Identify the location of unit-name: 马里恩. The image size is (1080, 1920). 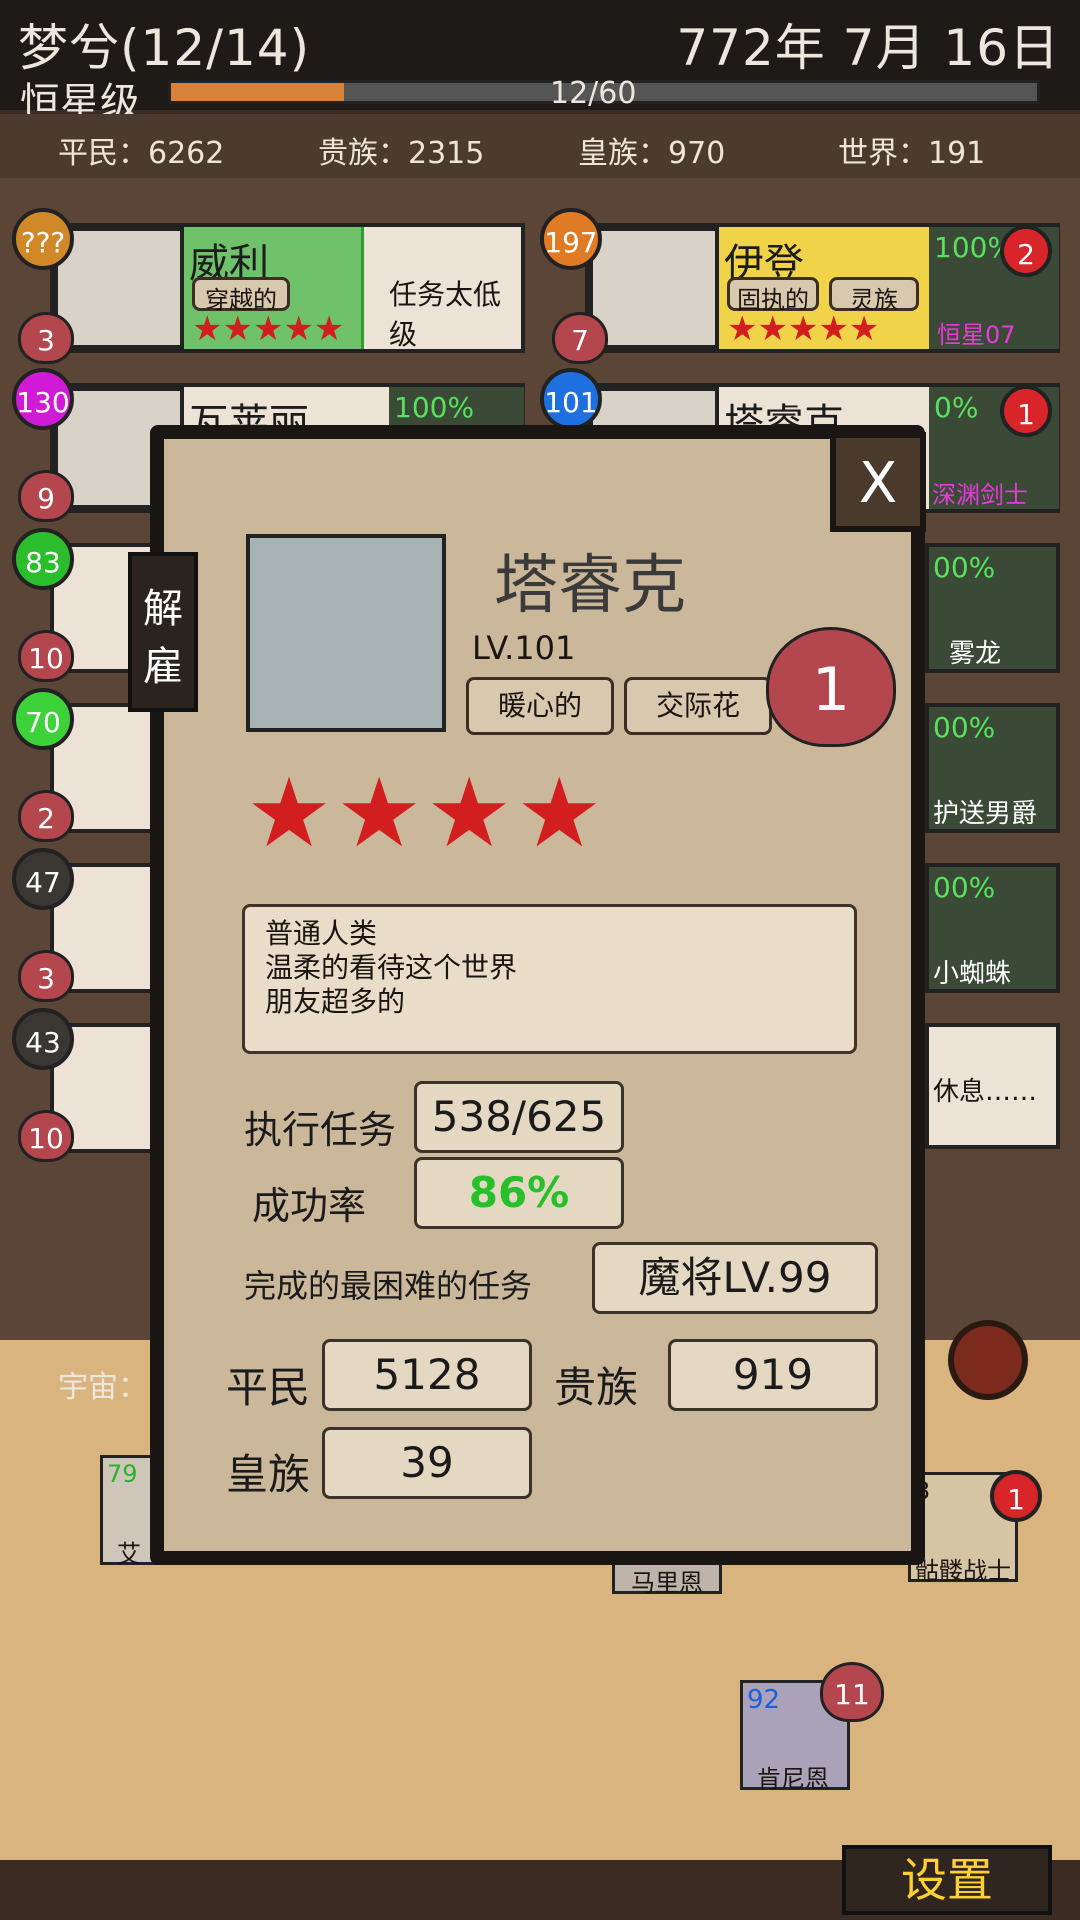
(667, 1578).